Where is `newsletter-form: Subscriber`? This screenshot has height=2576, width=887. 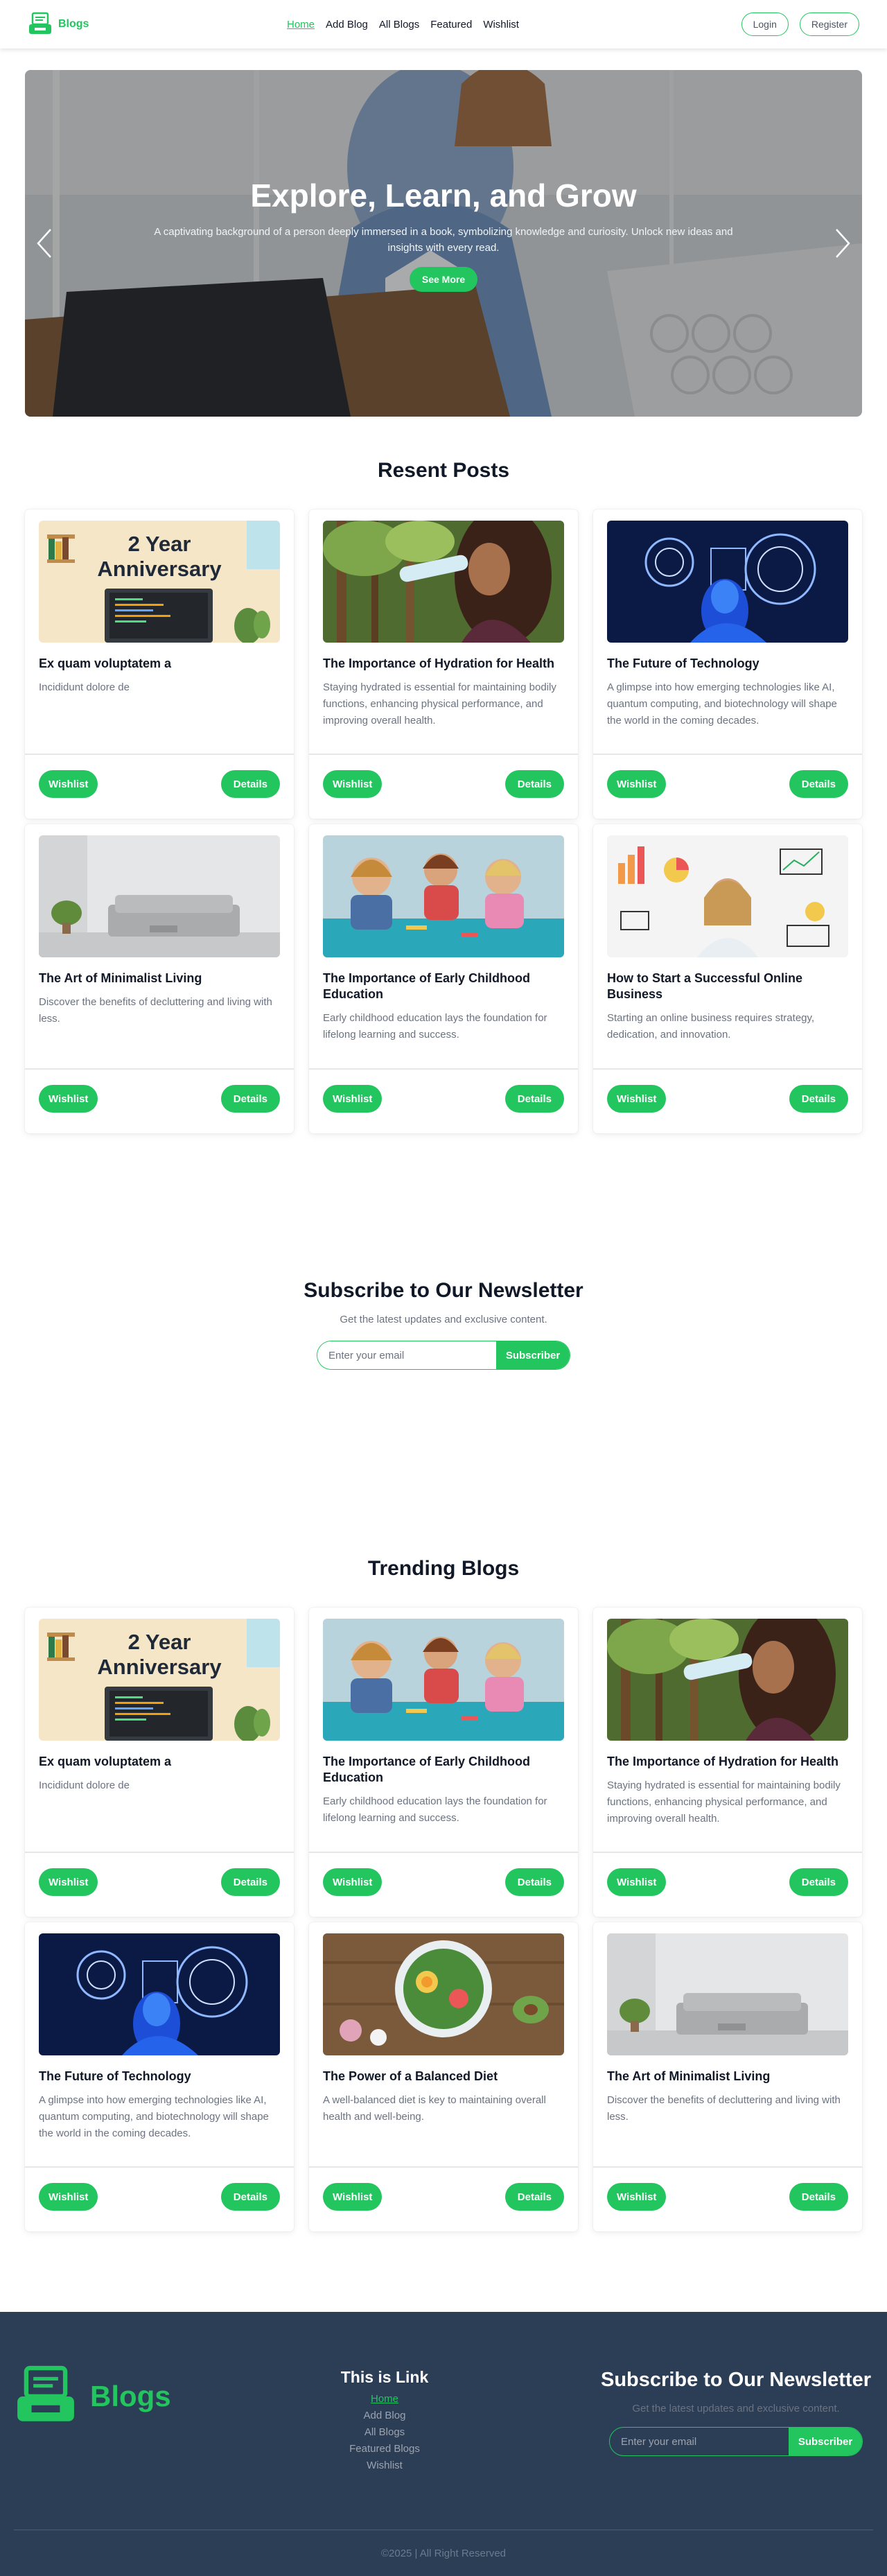
newsletter-form: Subscriber is located at coordinates (443, 1355).